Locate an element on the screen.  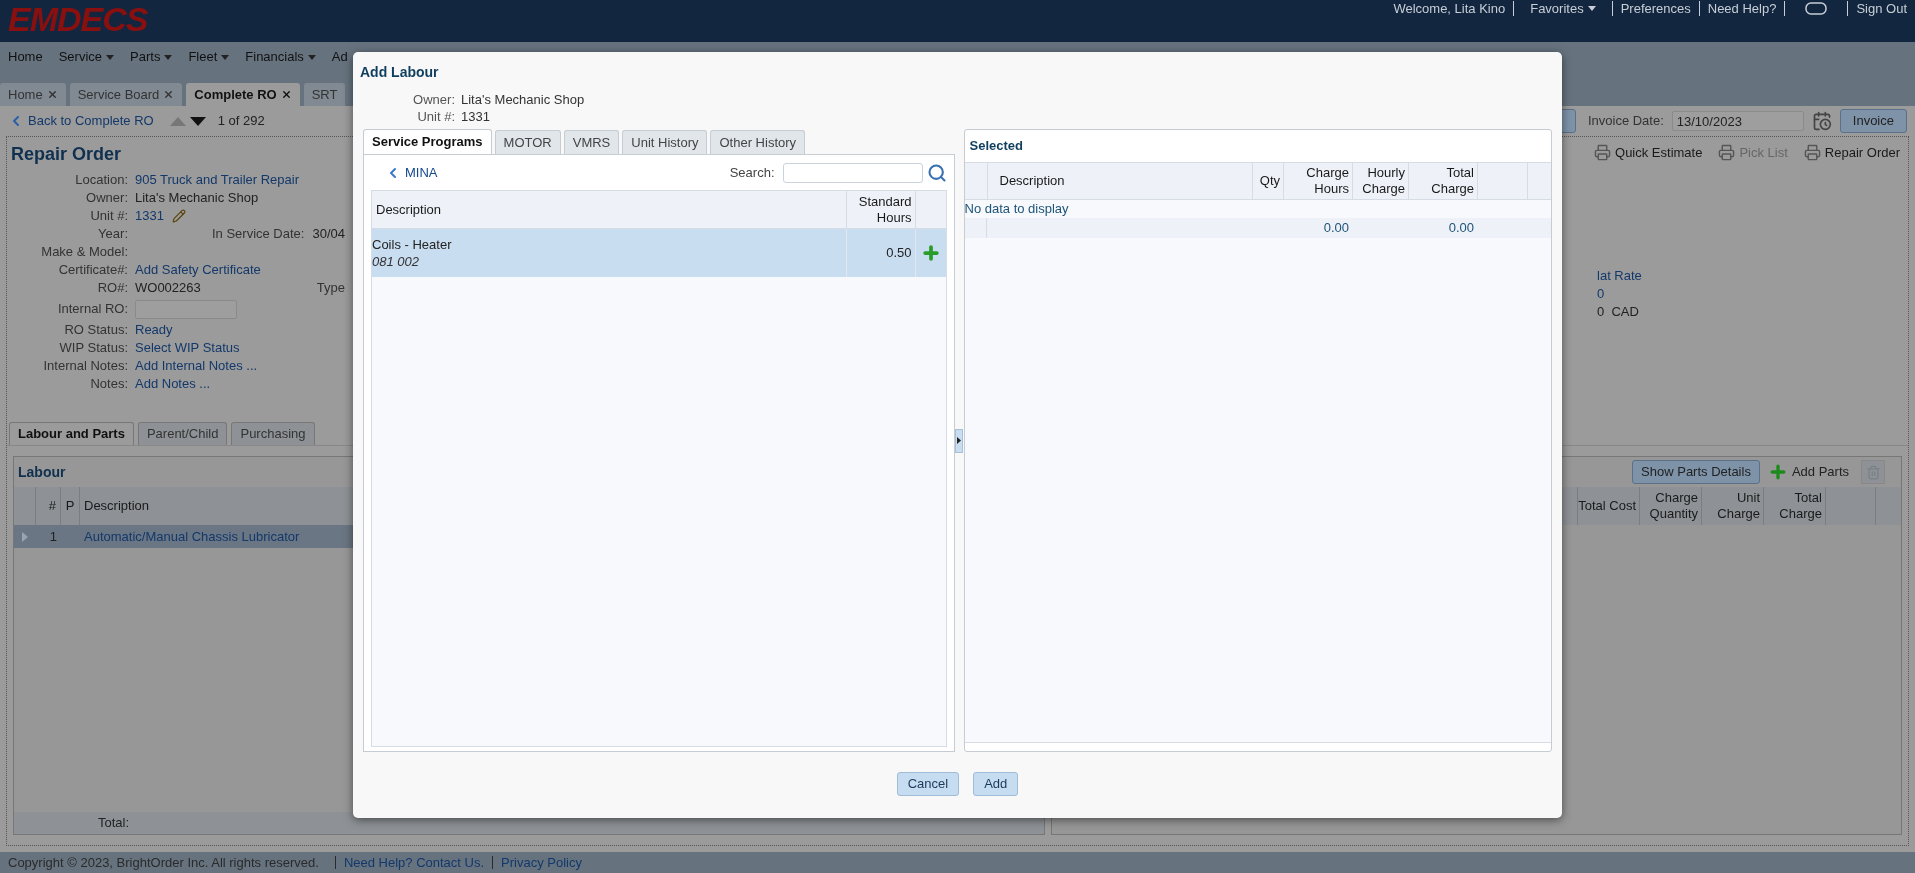
rate-value: 0 CAD is located at coordinates (1618, 311).